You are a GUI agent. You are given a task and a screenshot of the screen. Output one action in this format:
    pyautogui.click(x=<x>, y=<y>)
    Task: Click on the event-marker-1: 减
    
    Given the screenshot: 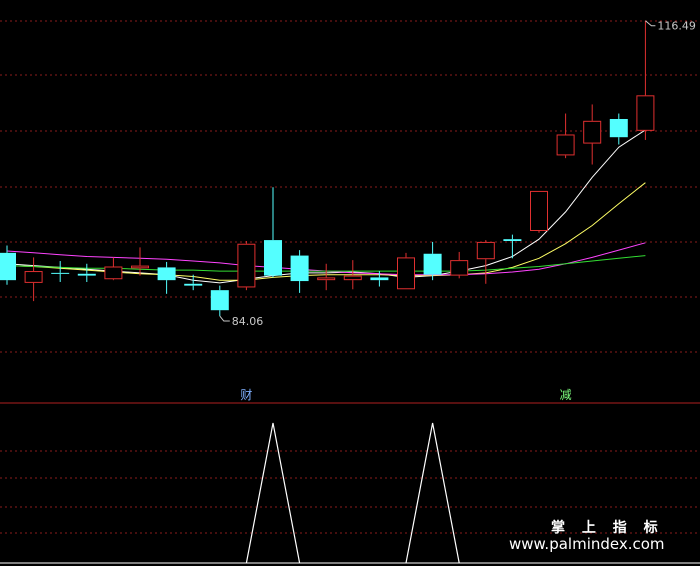 What is the action you would take?
    pyautogui.click(x=566, y=395)
    